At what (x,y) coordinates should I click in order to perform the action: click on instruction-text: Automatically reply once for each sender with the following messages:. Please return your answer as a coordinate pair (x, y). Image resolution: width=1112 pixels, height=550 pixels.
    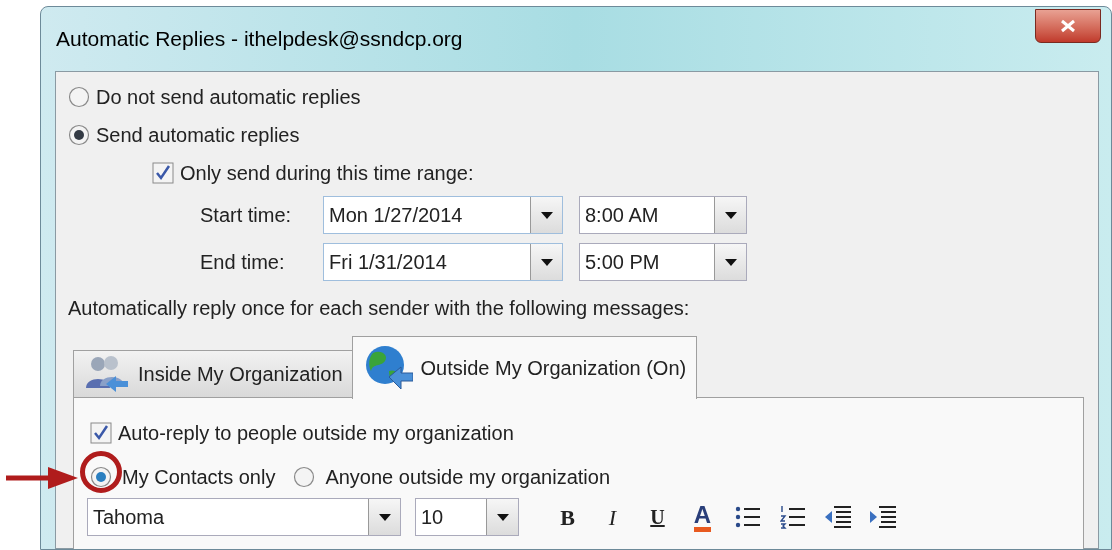
    Looking at the image, I should click on (379, 308).